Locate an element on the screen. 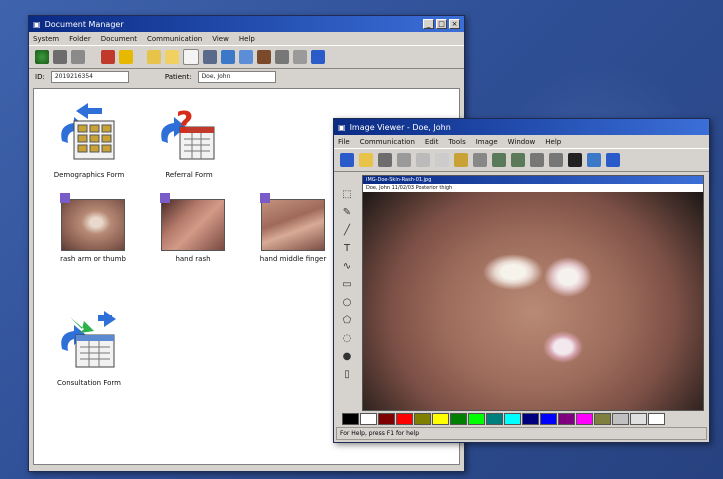 The width and height of the screenshot is (723, 479). list-item: hand rash is located at coordinates (193, 228).